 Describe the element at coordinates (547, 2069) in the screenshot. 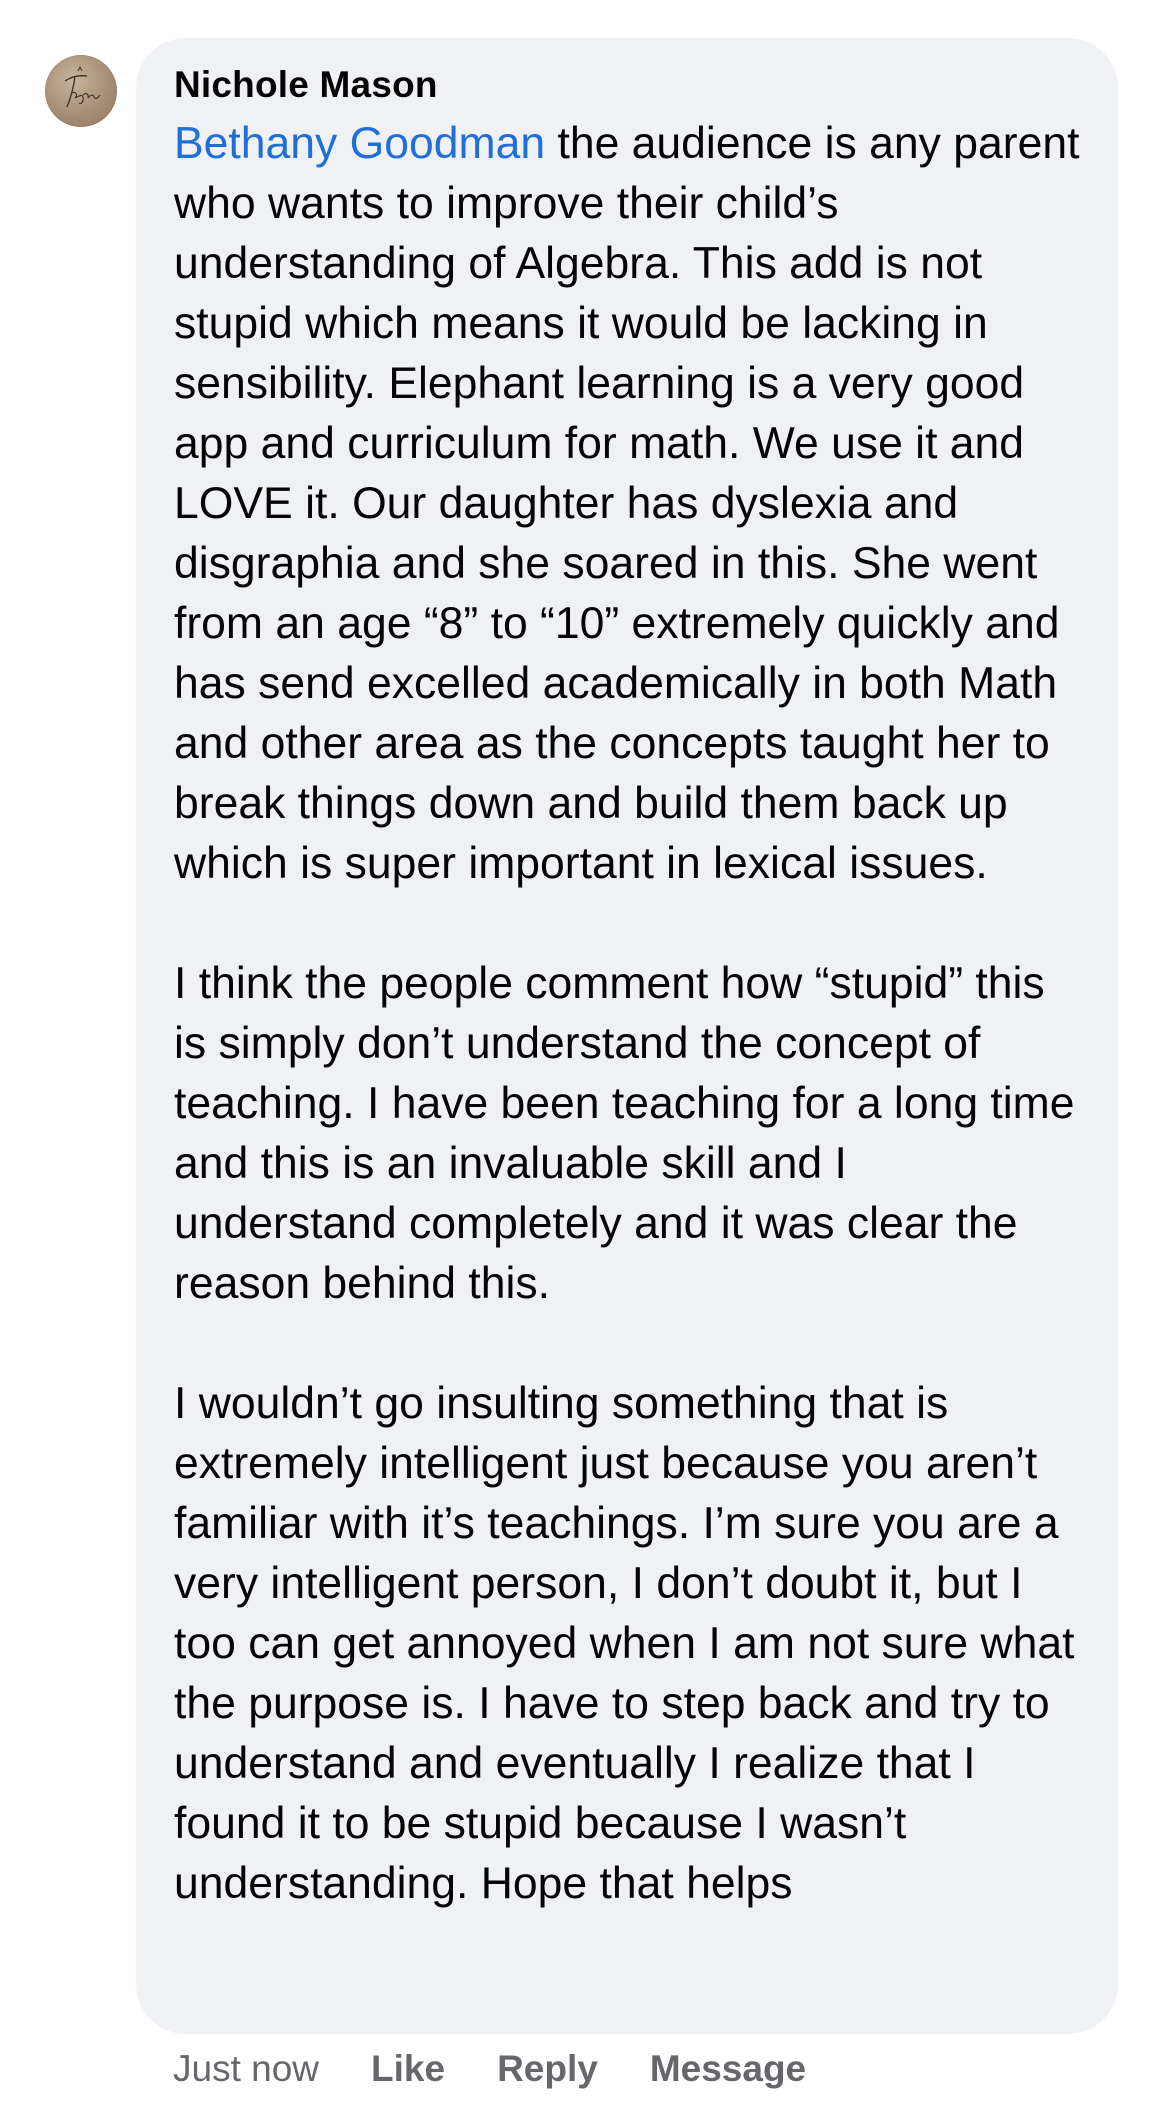

I see `reply-button: Reply` at that location.